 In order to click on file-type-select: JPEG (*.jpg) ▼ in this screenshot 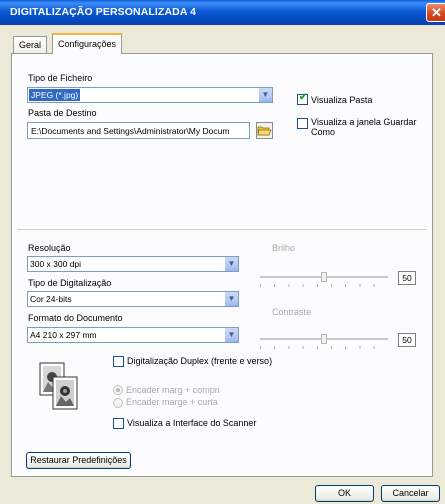, I will do `click(150, 95)`.